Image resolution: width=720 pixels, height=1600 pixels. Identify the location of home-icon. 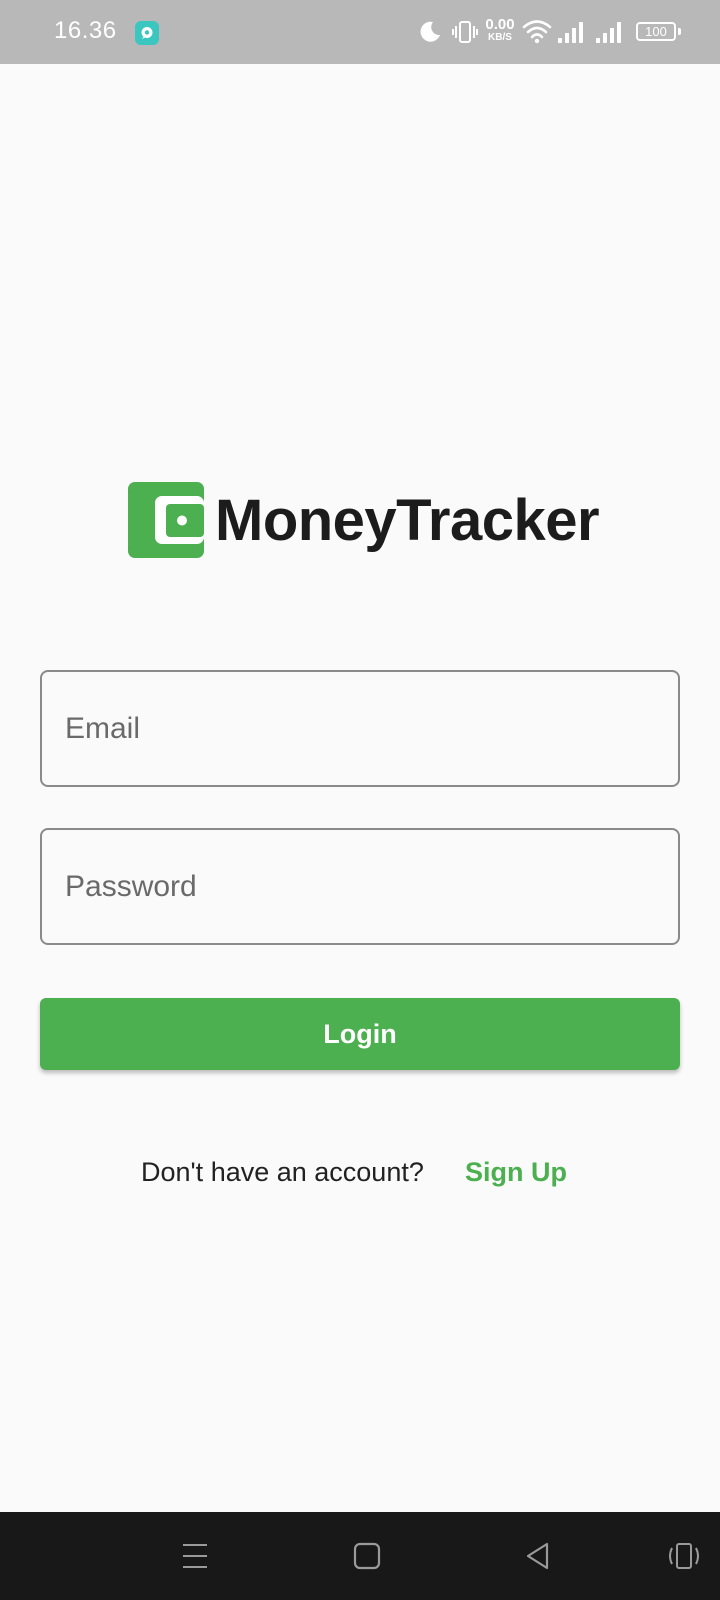
(367, 1556).